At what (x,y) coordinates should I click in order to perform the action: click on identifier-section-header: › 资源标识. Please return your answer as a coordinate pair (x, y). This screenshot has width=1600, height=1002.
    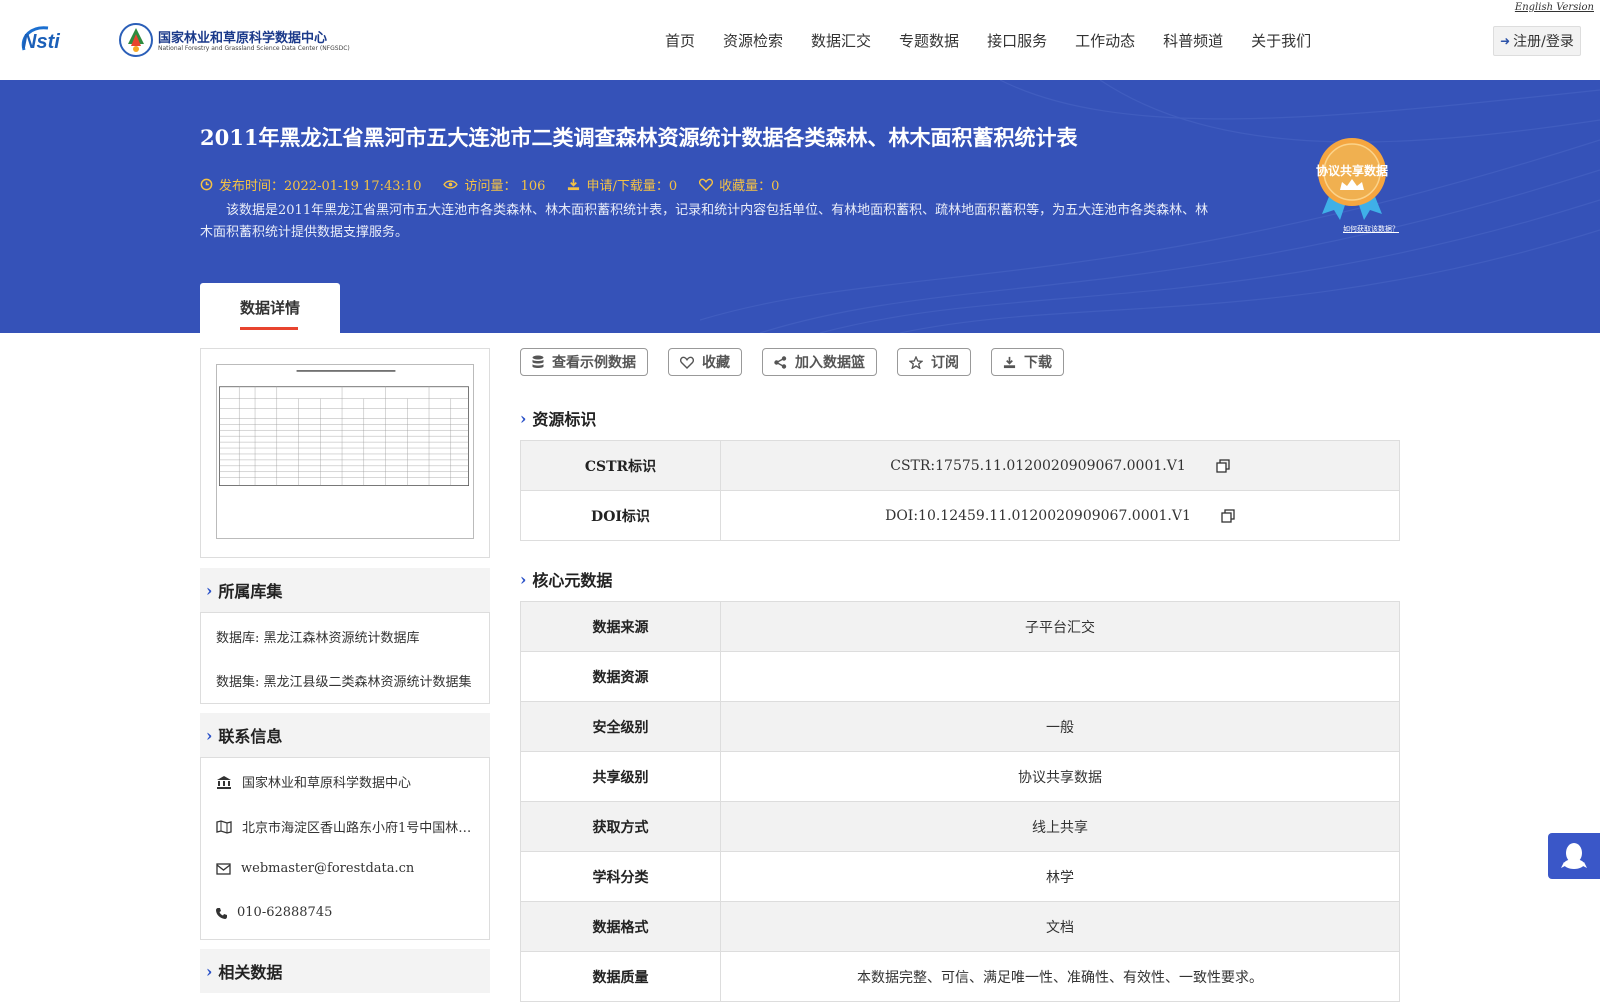
    Looking at the image, I should click on (558, 418).